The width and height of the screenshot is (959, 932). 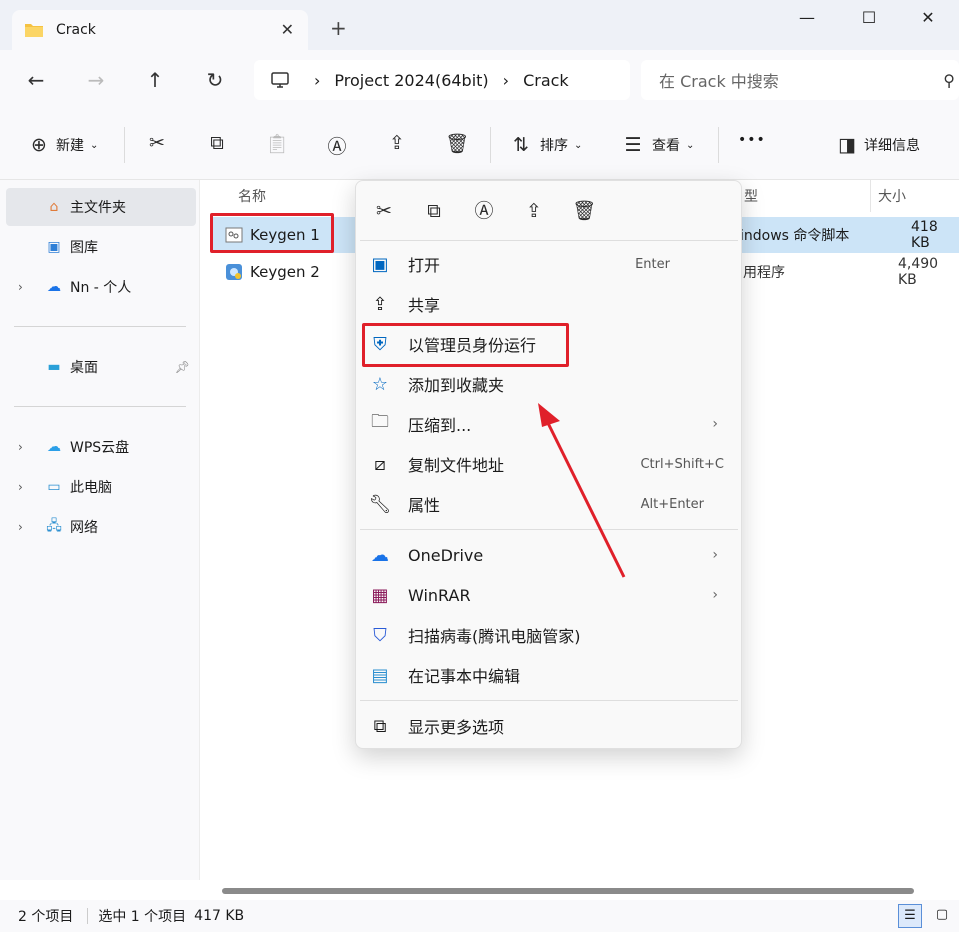 What do you see at coordinates (752, 145) in the screenshot?
I see `more-button: •••` at bounding box center [752, 145].